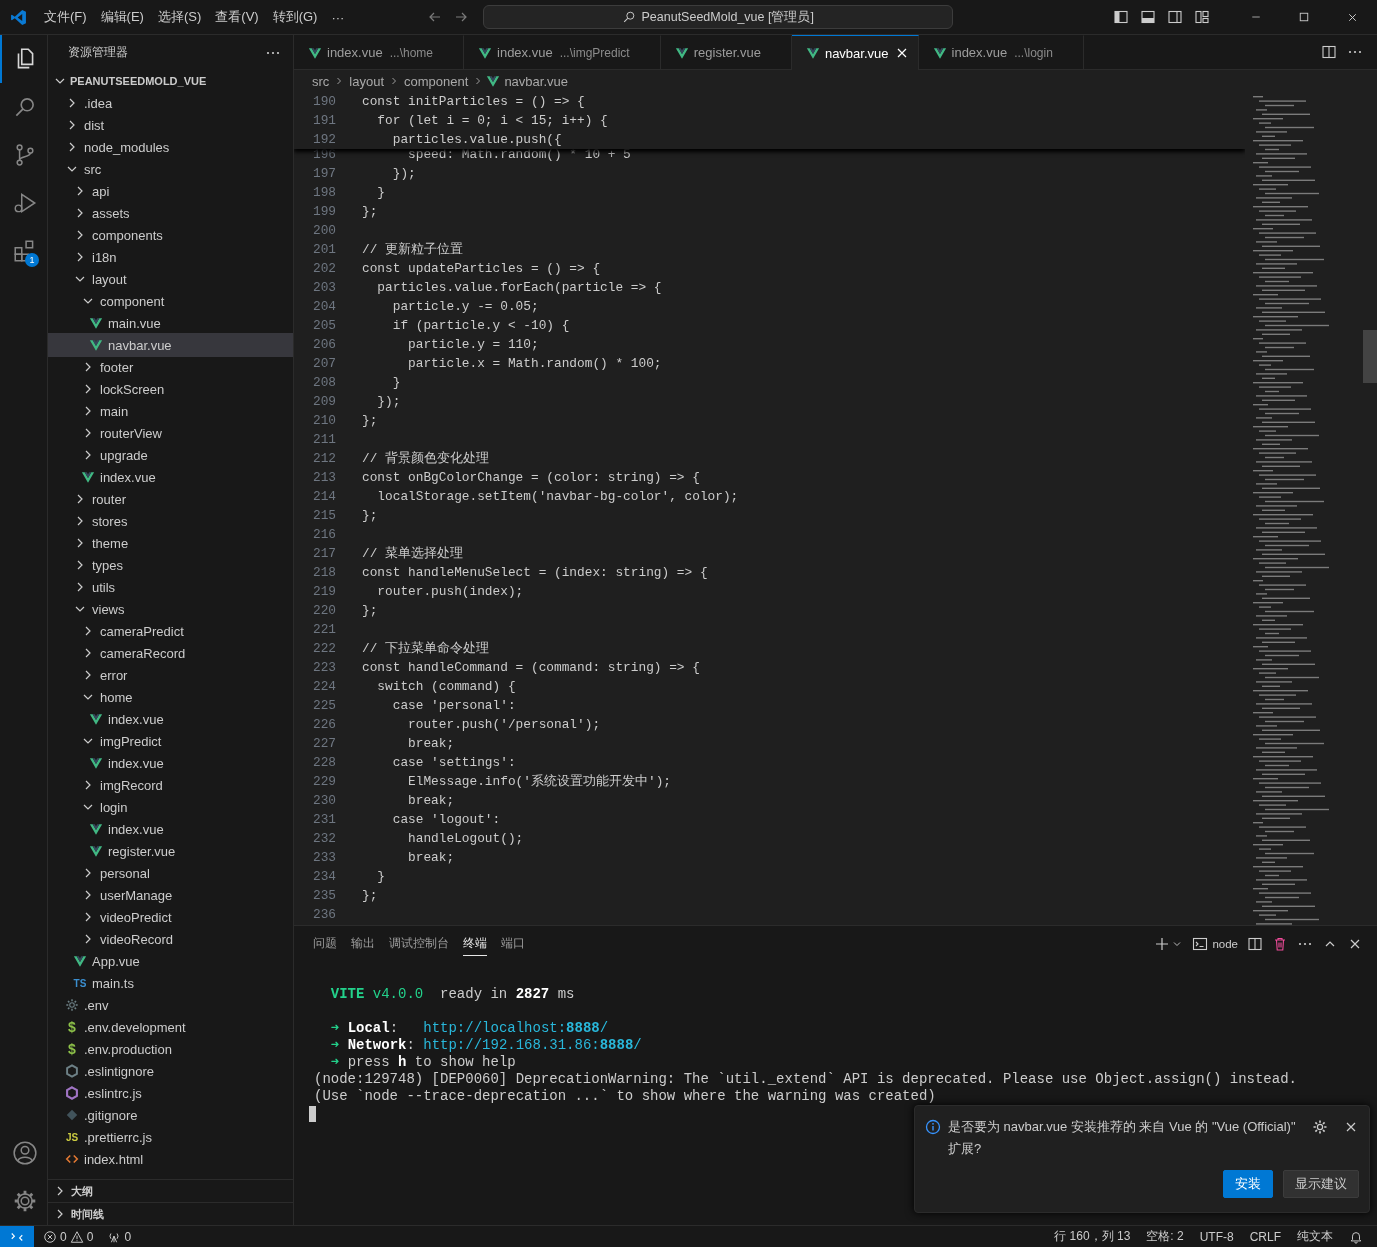 The height and width of the screenshot is (1247, 1377). What do you see at coordinates (170, 257) in the screenshot?
I see `tree-item: i18n` at bounding box center [170, 257].